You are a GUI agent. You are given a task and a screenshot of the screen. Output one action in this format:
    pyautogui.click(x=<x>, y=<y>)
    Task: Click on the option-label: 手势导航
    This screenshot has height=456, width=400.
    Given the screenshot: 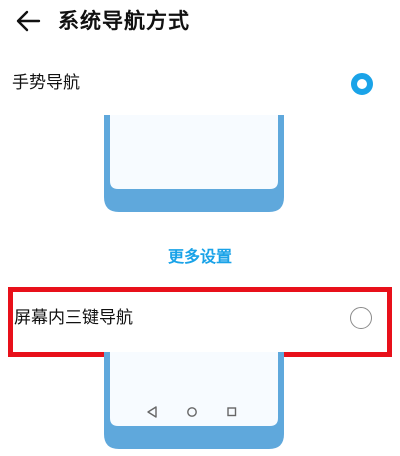 What is the action you would take?
    pyautogui.click(x=46, y=83)
    